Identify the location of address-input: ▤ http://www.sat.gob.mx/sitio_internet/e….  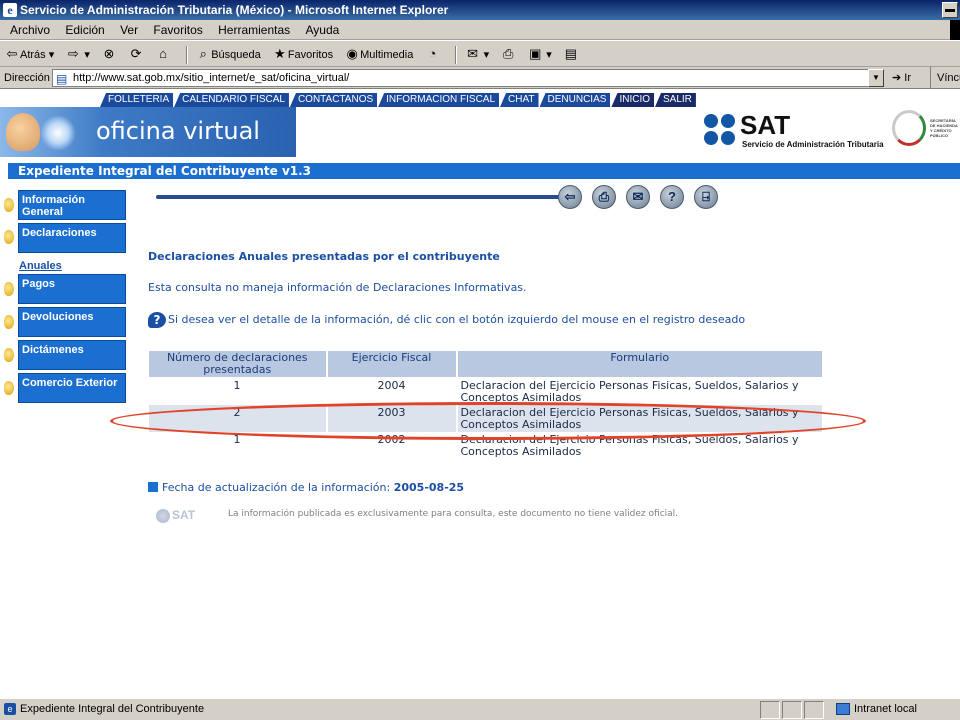
(461, 78).